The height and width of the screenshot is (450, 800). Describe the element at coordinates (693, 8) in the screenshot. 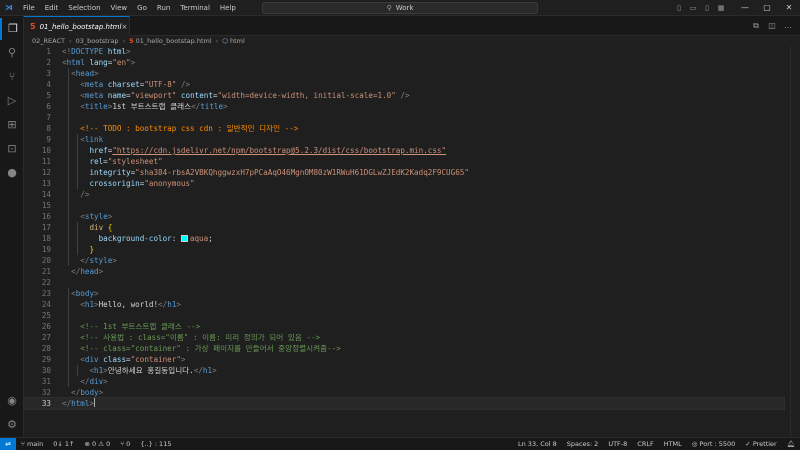

I see `toggle-panel-icon: ▭` at that location.